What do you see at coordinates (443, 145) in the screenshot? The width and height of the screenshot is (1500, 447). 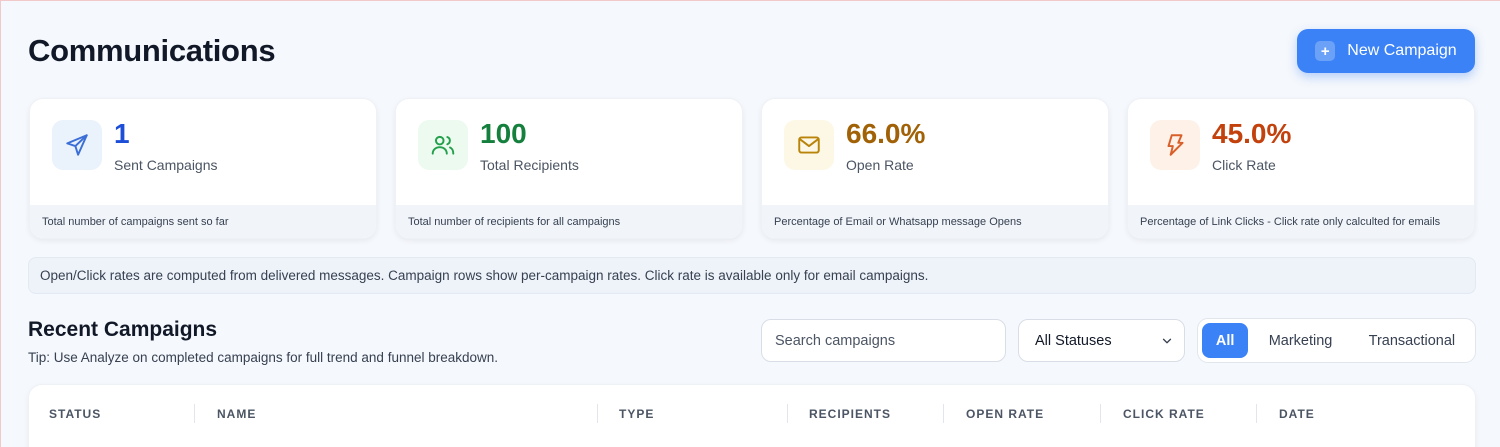 I see `users-icon` at bounding box center [443, 145].